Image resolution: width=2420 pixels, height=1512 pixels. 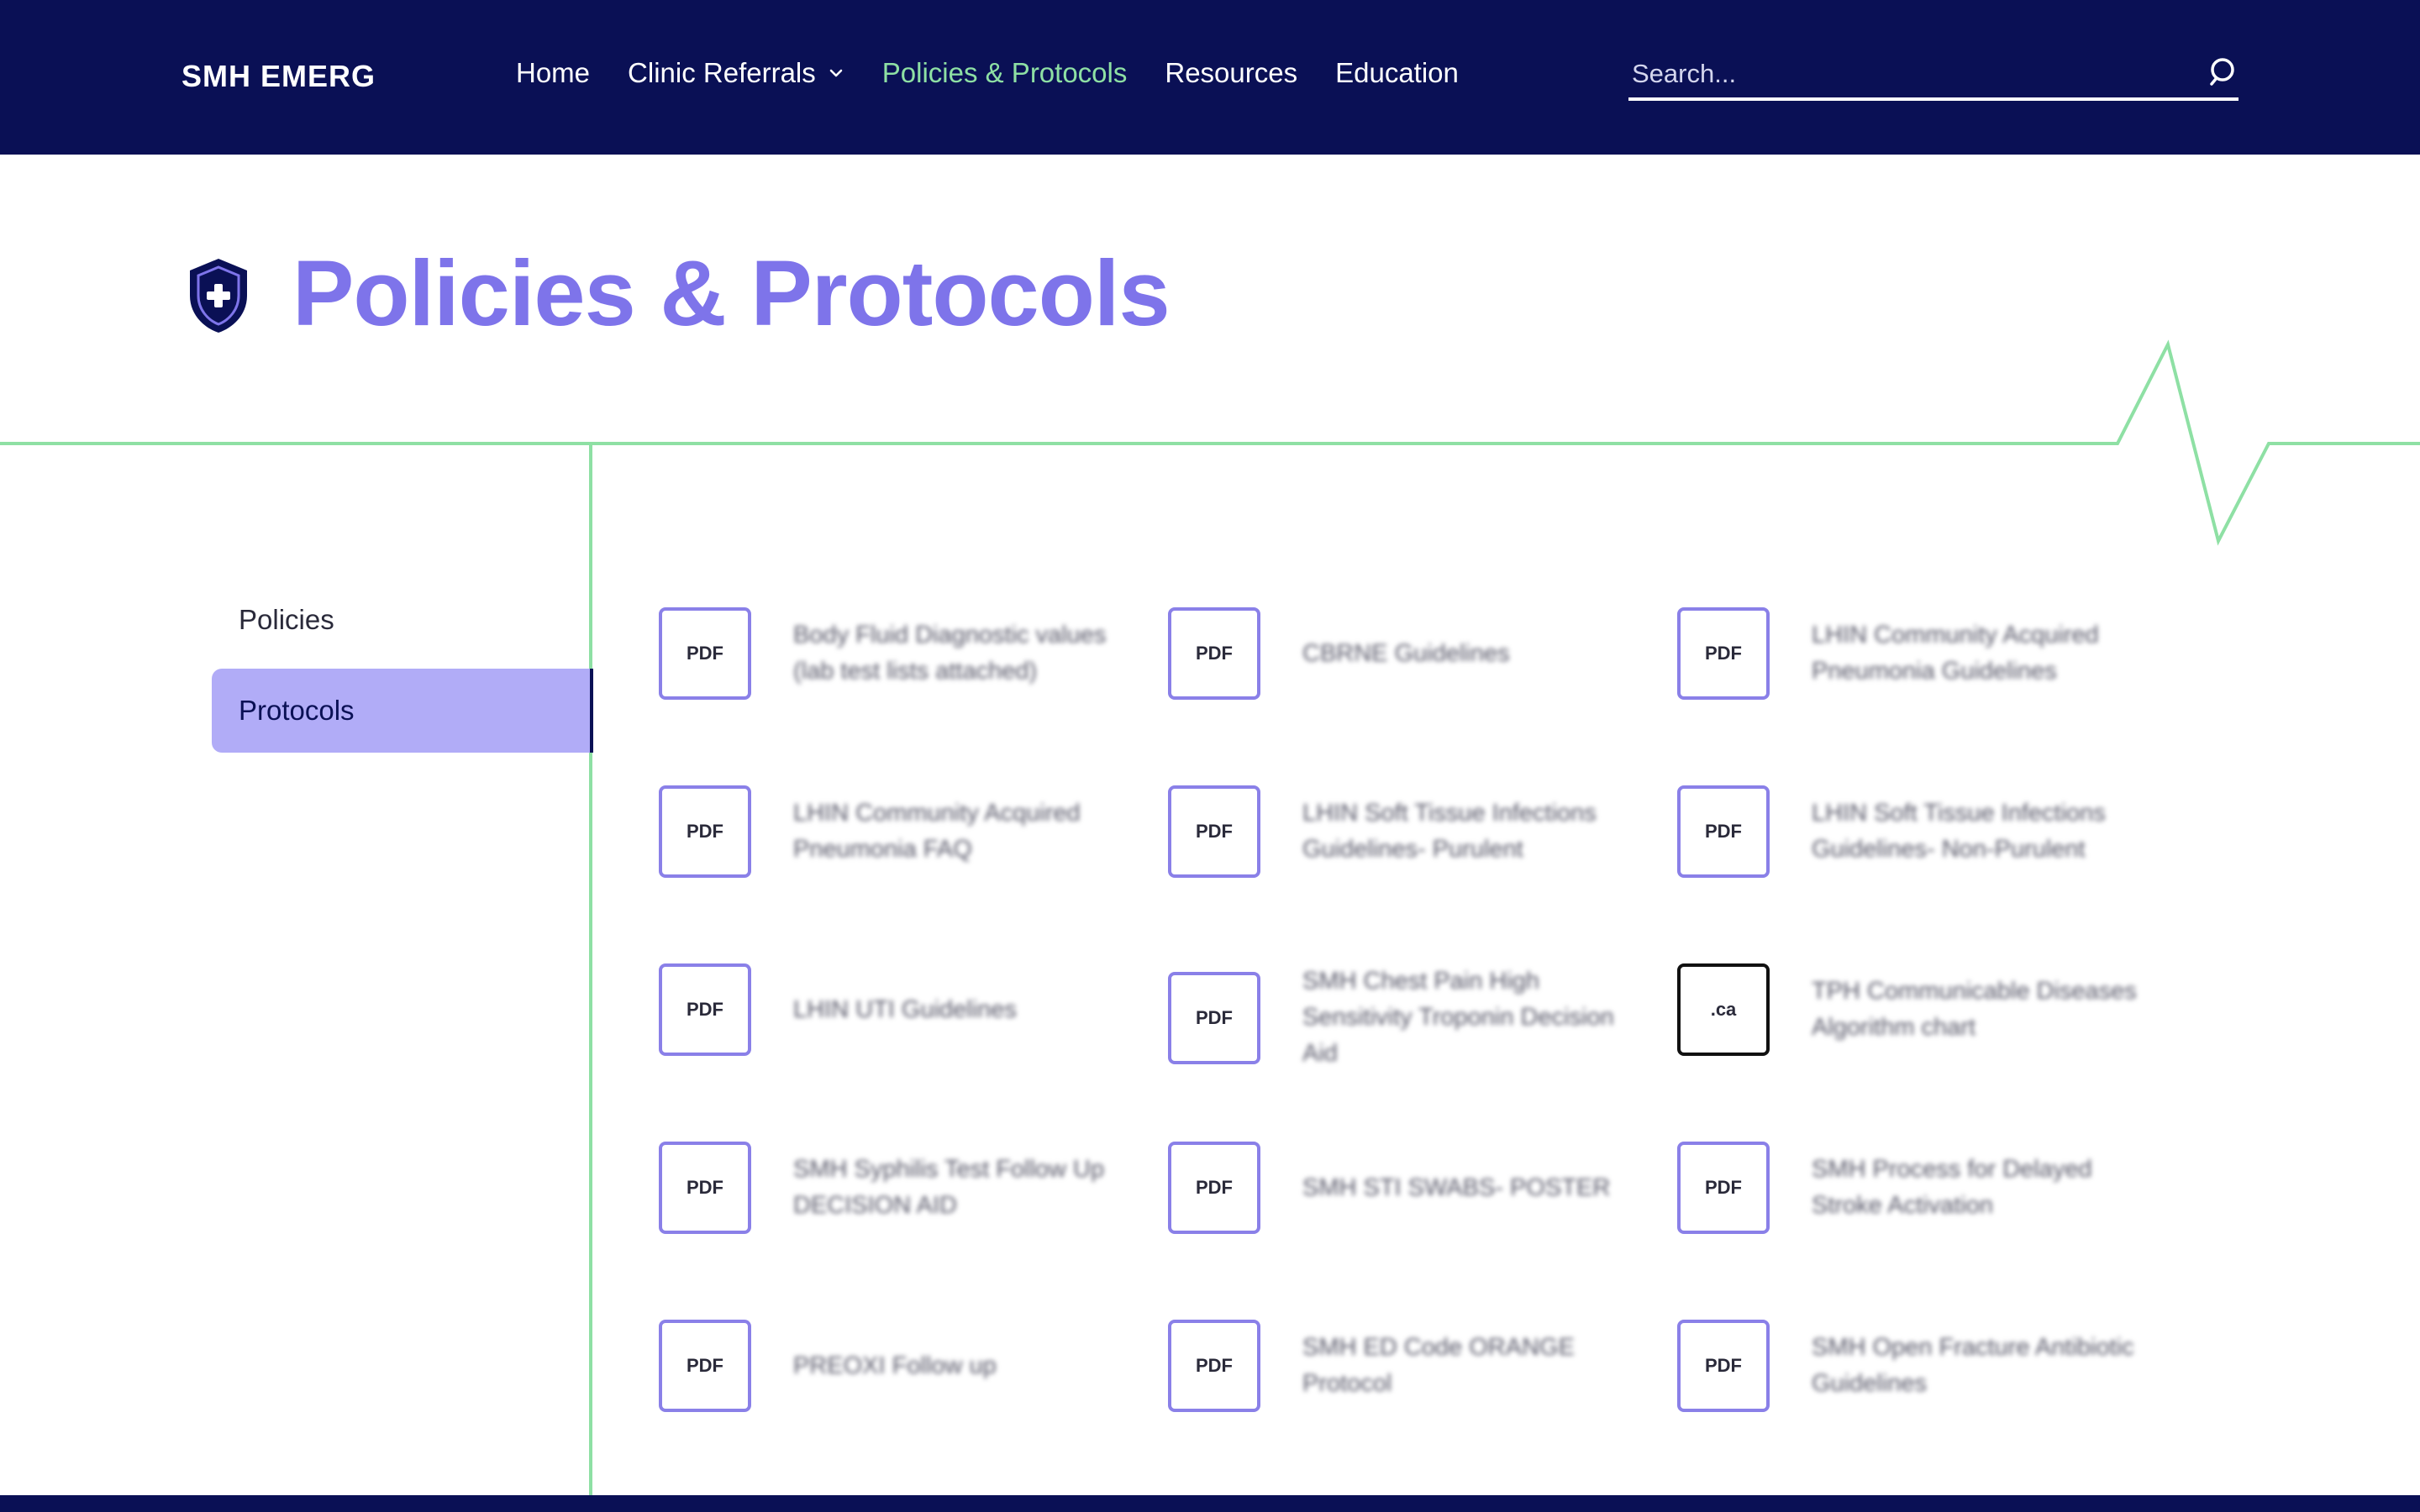 I want to click on nav-clinic-referrals-label: Clinic Referrals, so click(x=722, y=72).